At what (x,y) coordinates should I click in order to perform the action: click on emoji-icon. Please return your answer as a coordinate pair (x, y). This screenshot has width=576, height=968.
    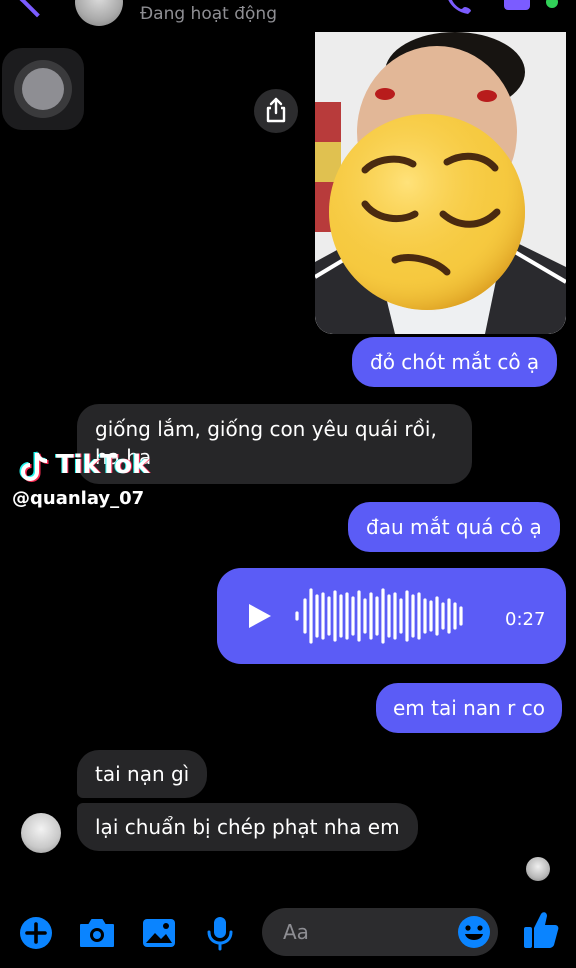
    Looking at the image, I should click on (474, 932).